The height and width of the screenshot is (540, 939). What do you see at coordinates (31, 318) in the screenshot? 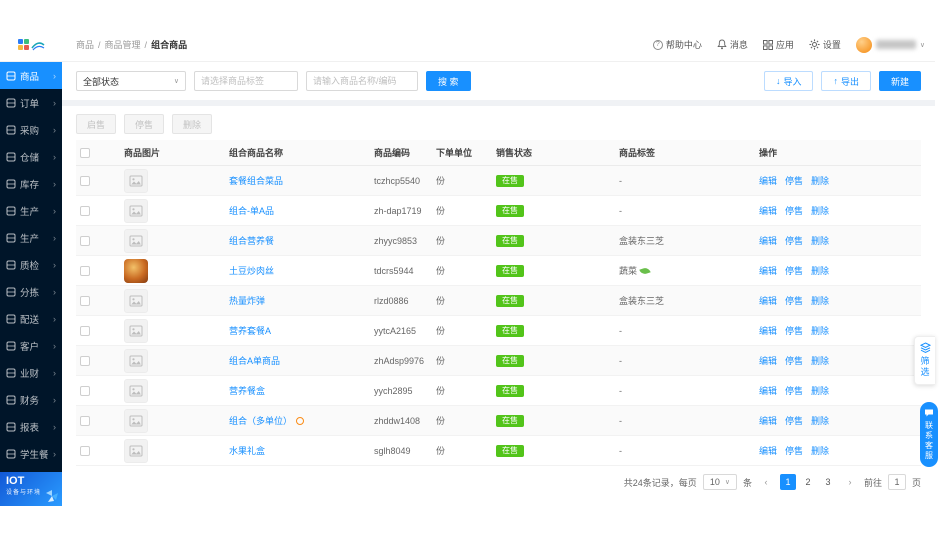
I see `sidebar-item-9: 配送 ›` at bounding box center [31, 318].